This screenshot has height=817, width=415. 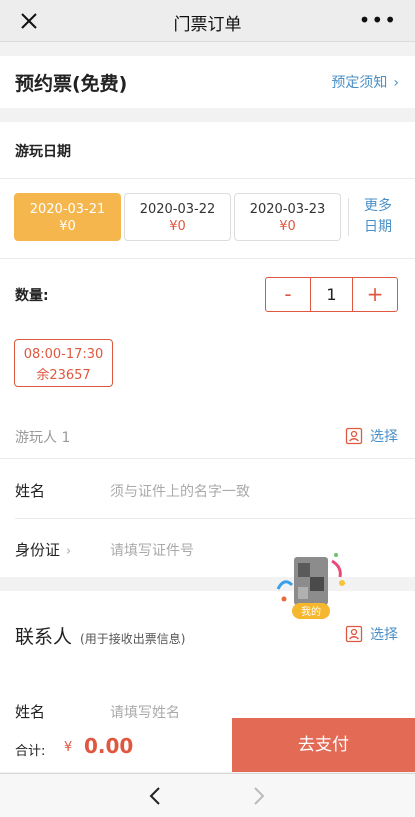 I want to click on more-dates-line1: 更多, so click(x=378, y=206).